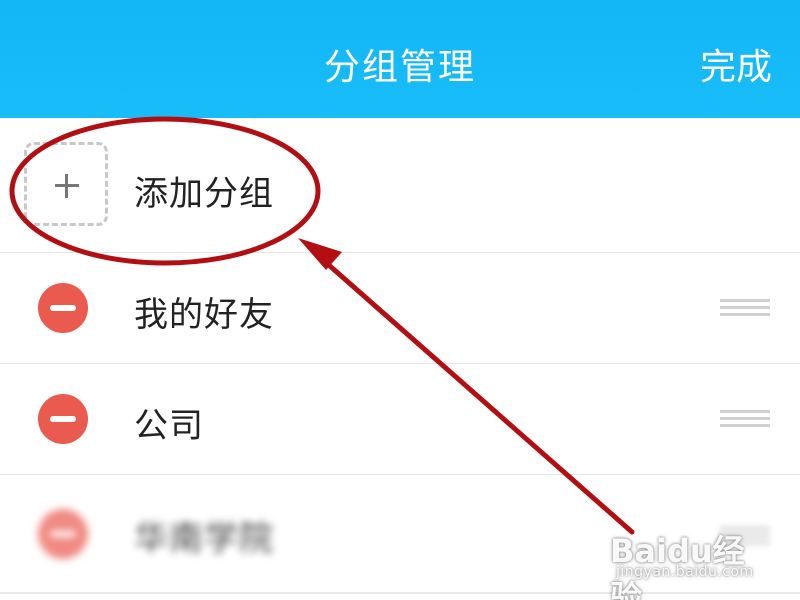  I want to click on add-group-button, so click(66, 184).